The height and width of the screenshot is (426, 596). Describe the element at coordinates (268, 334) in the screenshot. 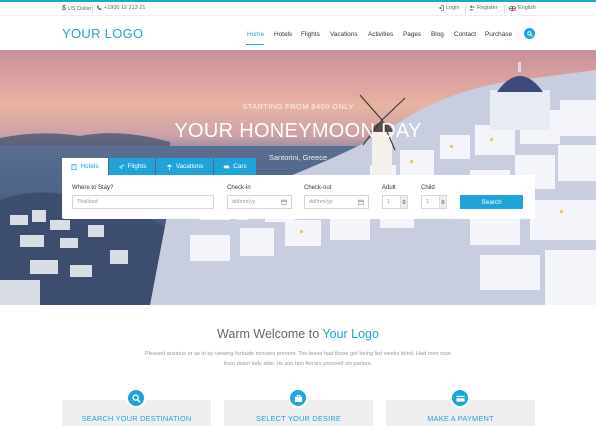

I see `welcome-prefix: Warm Welcome to` at that location.